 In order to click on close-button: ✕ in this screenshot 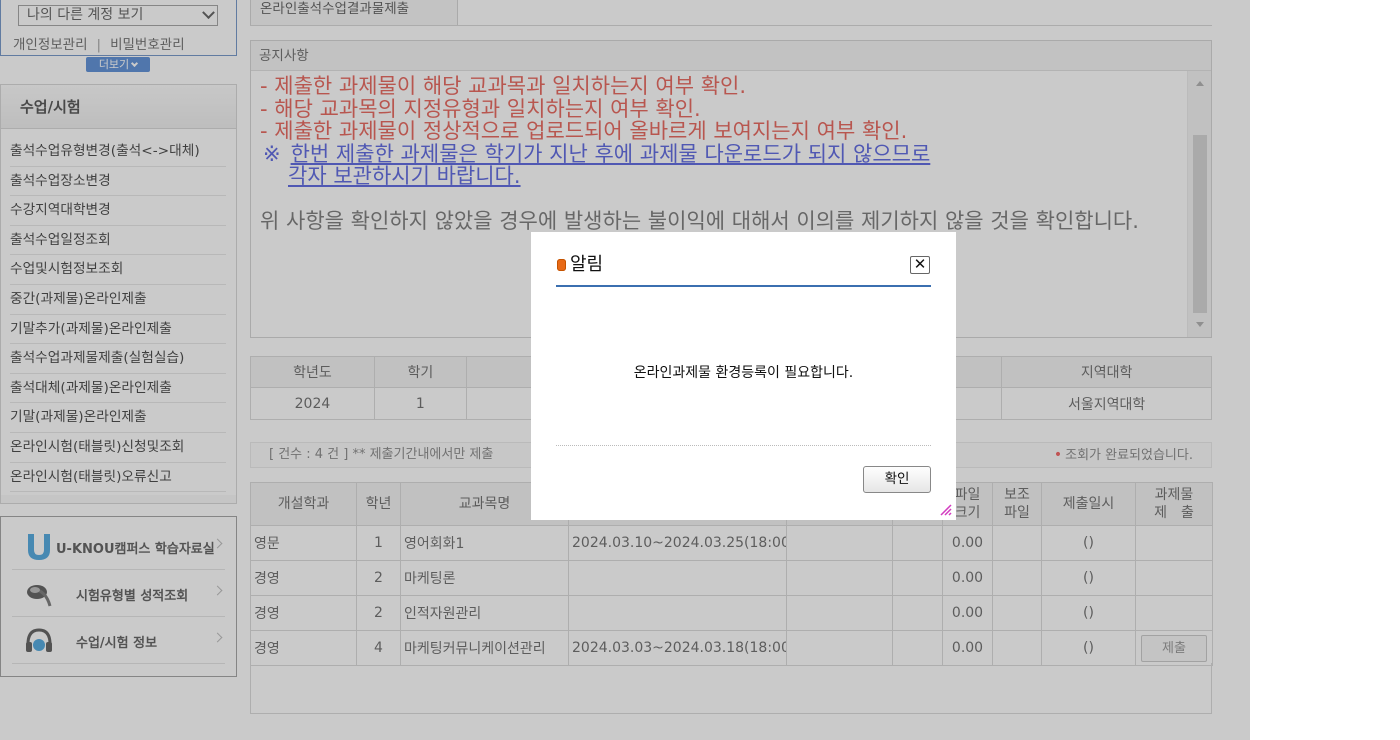, I will do `click(920, 265)`.